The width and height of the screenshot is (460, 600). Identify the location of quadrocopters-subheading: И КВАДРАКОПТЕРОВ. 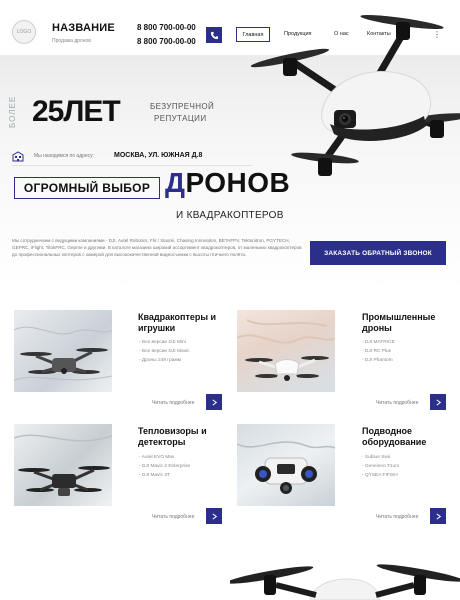
(230, 215).